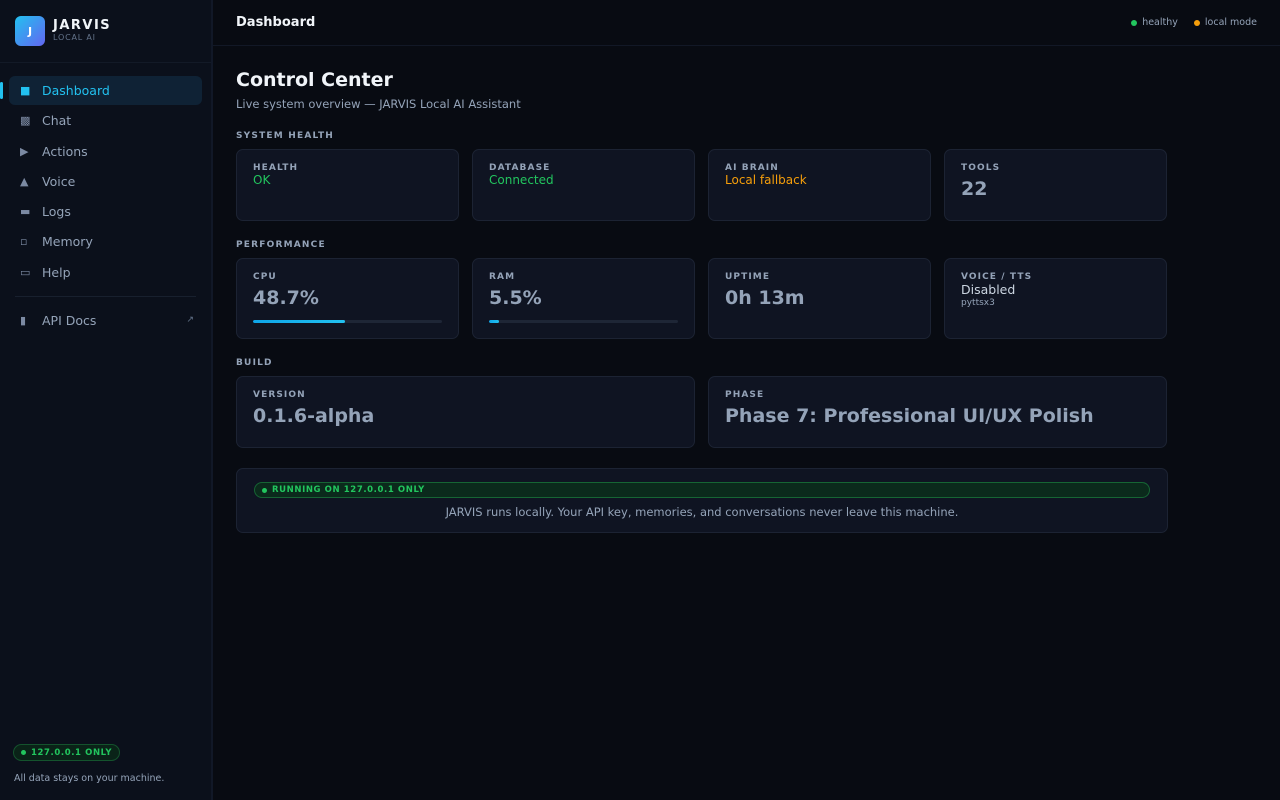 This screenshot has height=800, width=1280. What do you see at coordinates (1134, 22) in the screenshot?
I see `healthy-dot-icon` at bounding box center [1134, 22].